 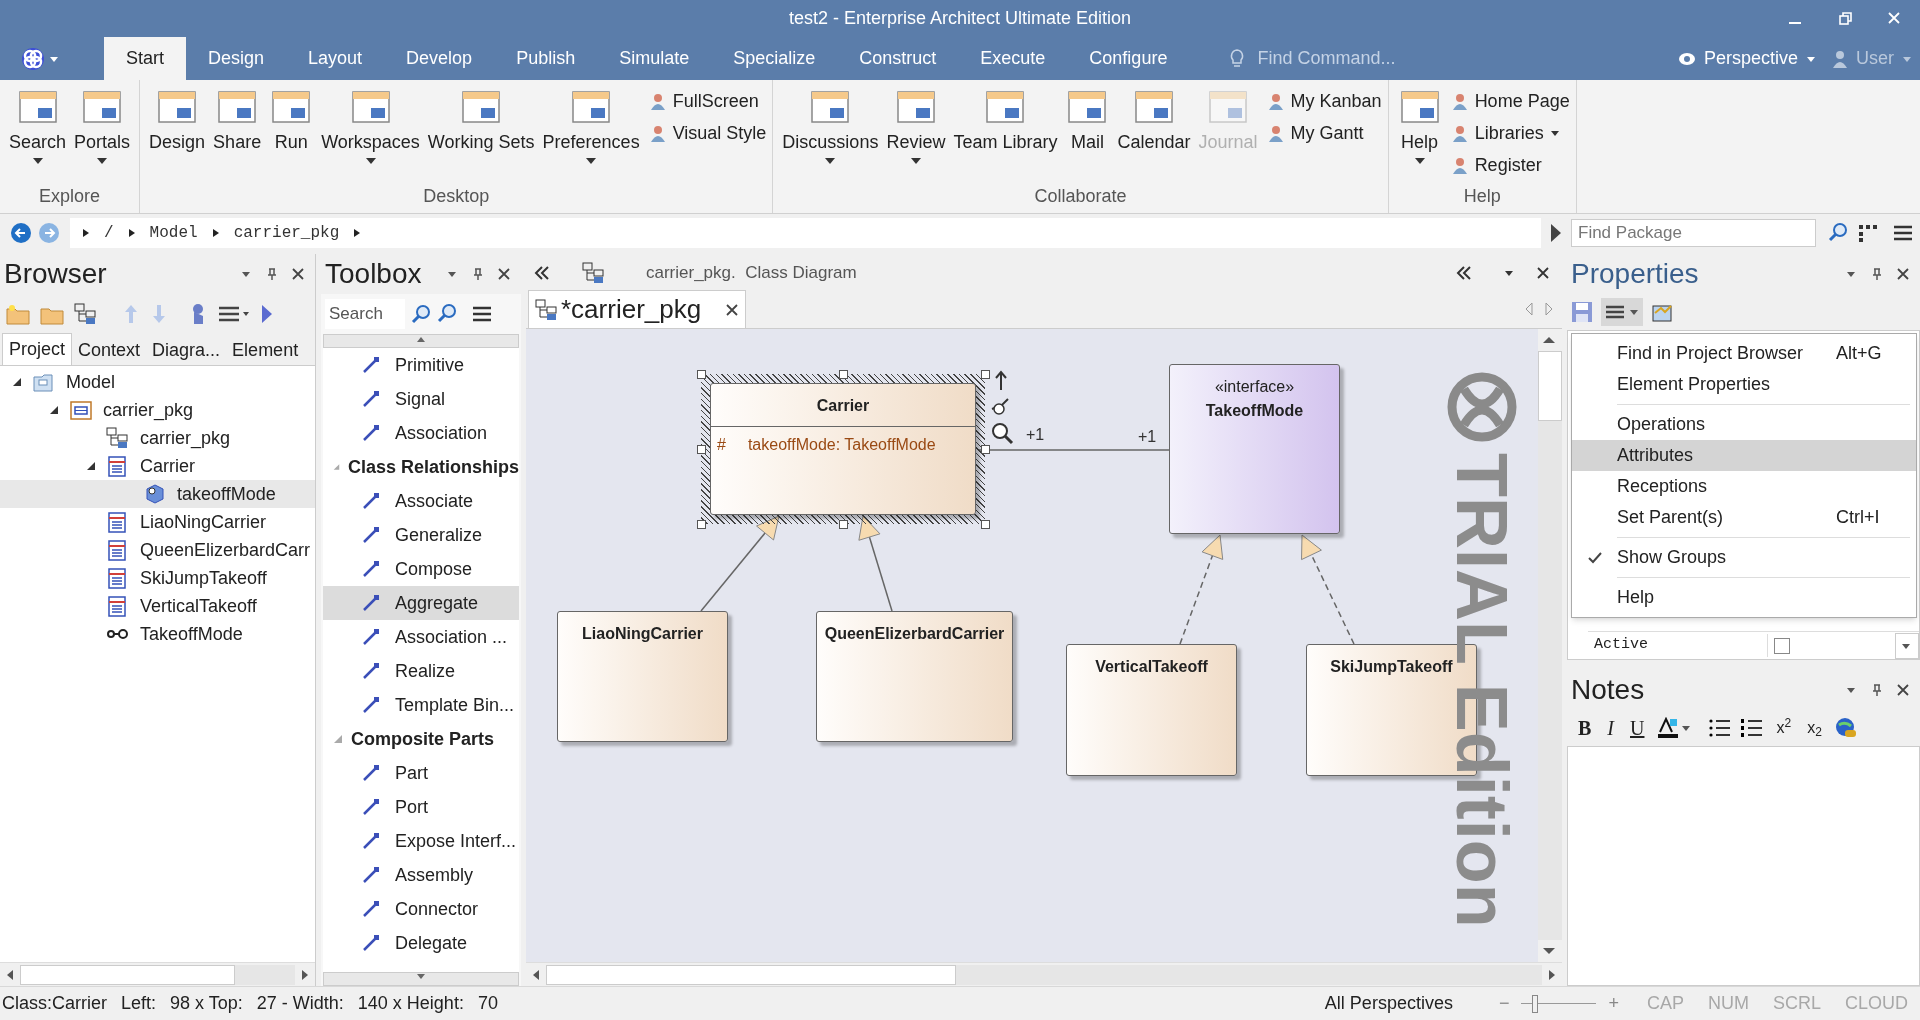 What do you see at coordinates (421, 314) in the screenshot?
I see `search-icon` at bounding box center [421, 314].